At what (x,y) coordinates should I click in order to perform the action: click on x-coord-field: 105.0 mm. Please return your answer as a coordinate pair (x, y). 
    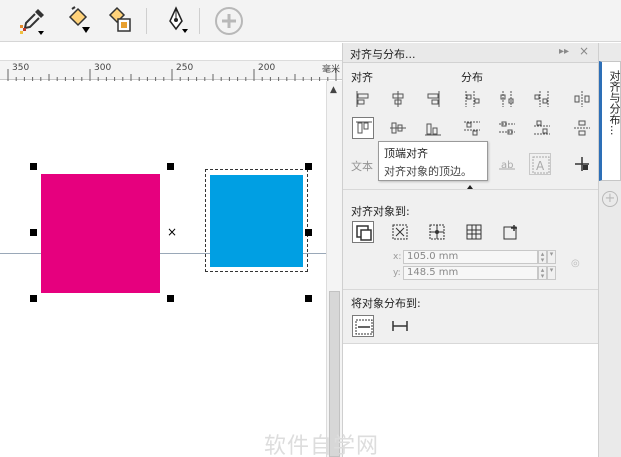
    Looking at the image, I should click on (470, 257).